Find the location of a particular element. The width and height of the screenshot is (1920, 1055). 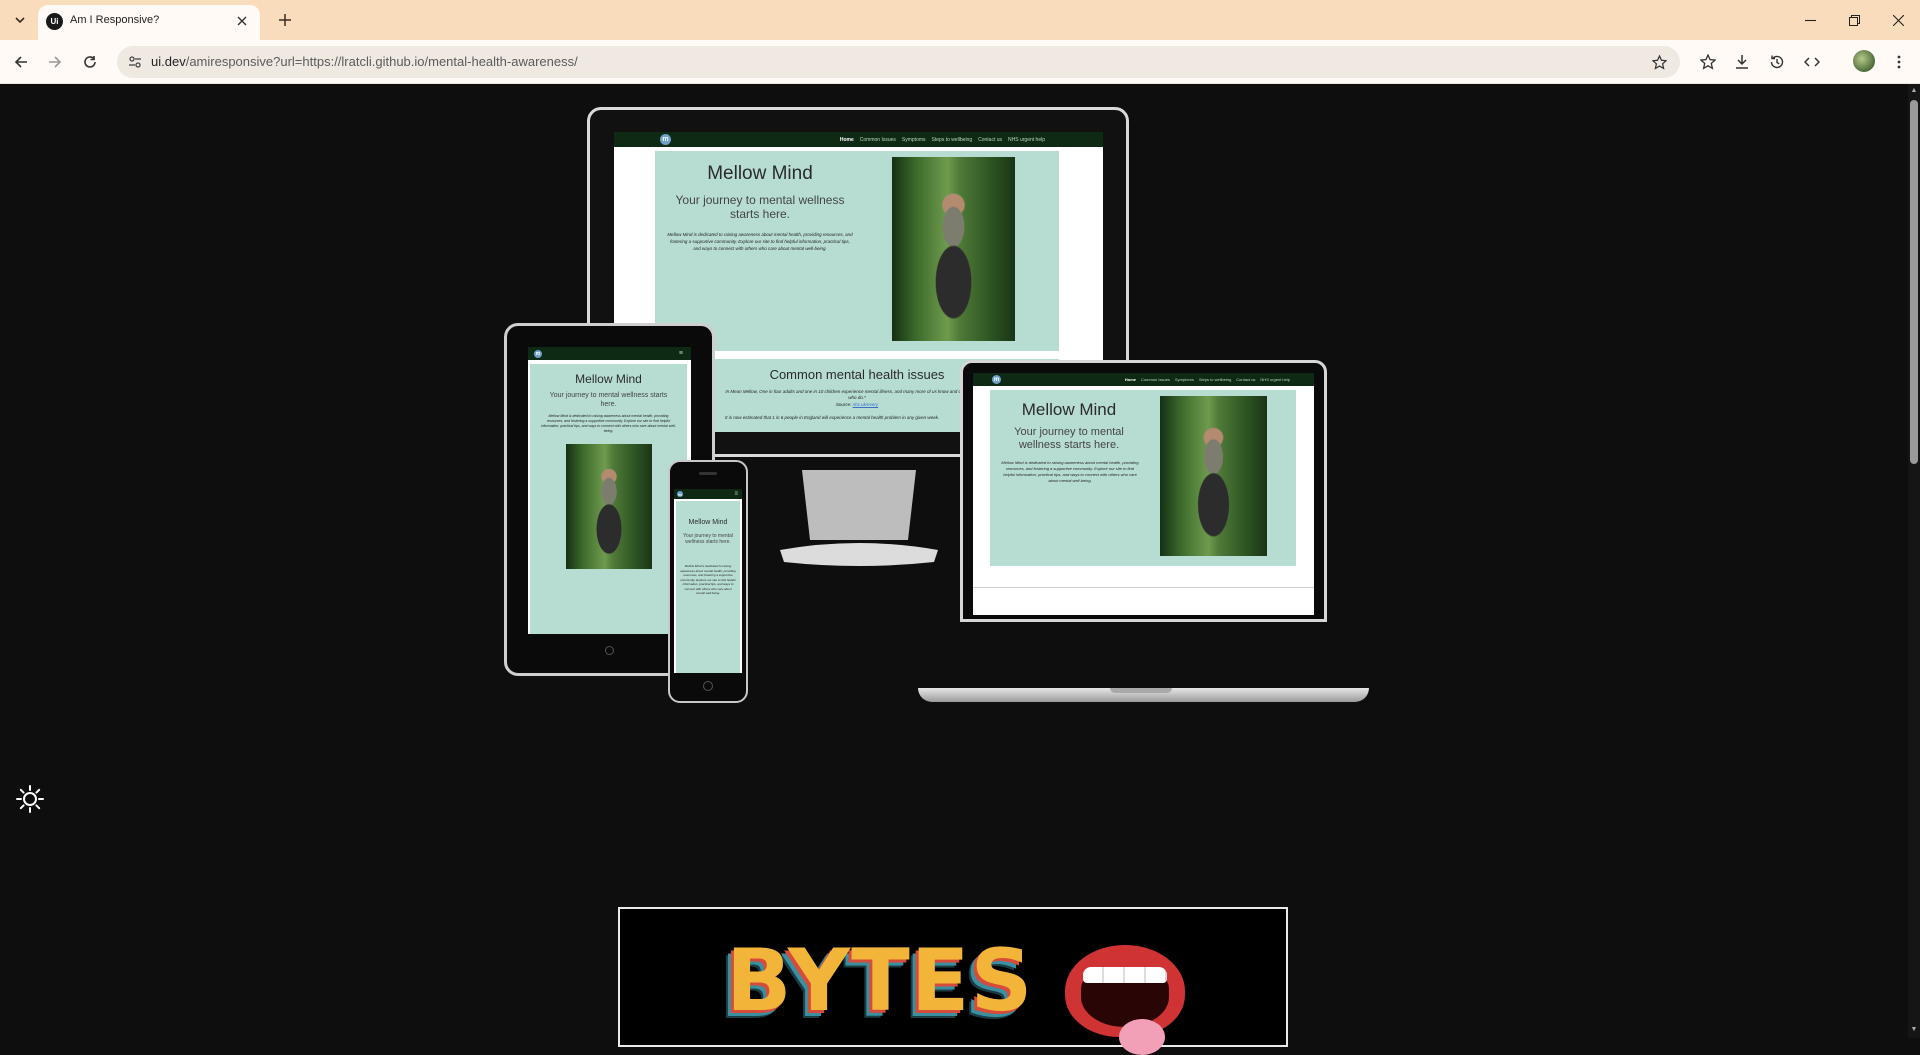

active-tab: Ui Am I Responsive? is located at coordinates (149, 22).